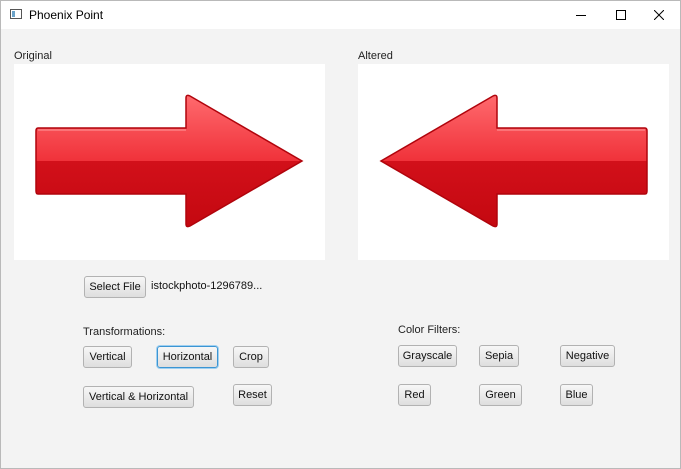  Describe the element at coordinates (500, 395) in the screenshot. I see `green-filter-button: Green` at that location.